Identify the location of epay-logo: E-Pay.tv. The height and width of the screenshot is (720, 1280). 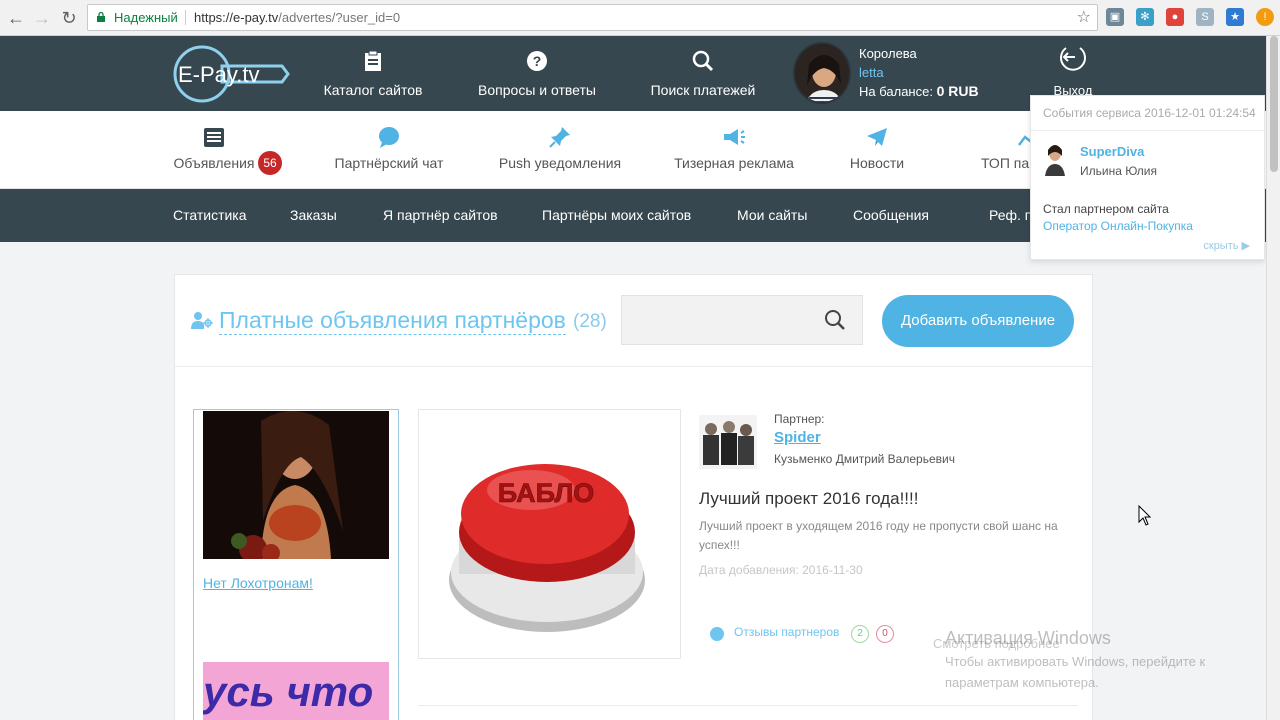
(231, 74).